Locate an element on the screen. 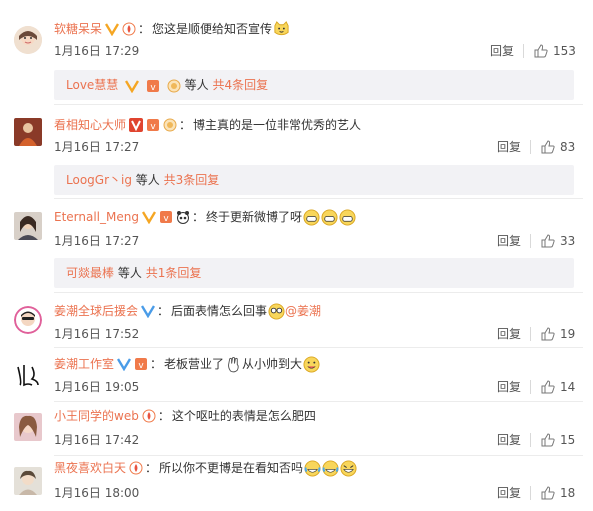  like-count: 19 is located at coordinates (568, 334).